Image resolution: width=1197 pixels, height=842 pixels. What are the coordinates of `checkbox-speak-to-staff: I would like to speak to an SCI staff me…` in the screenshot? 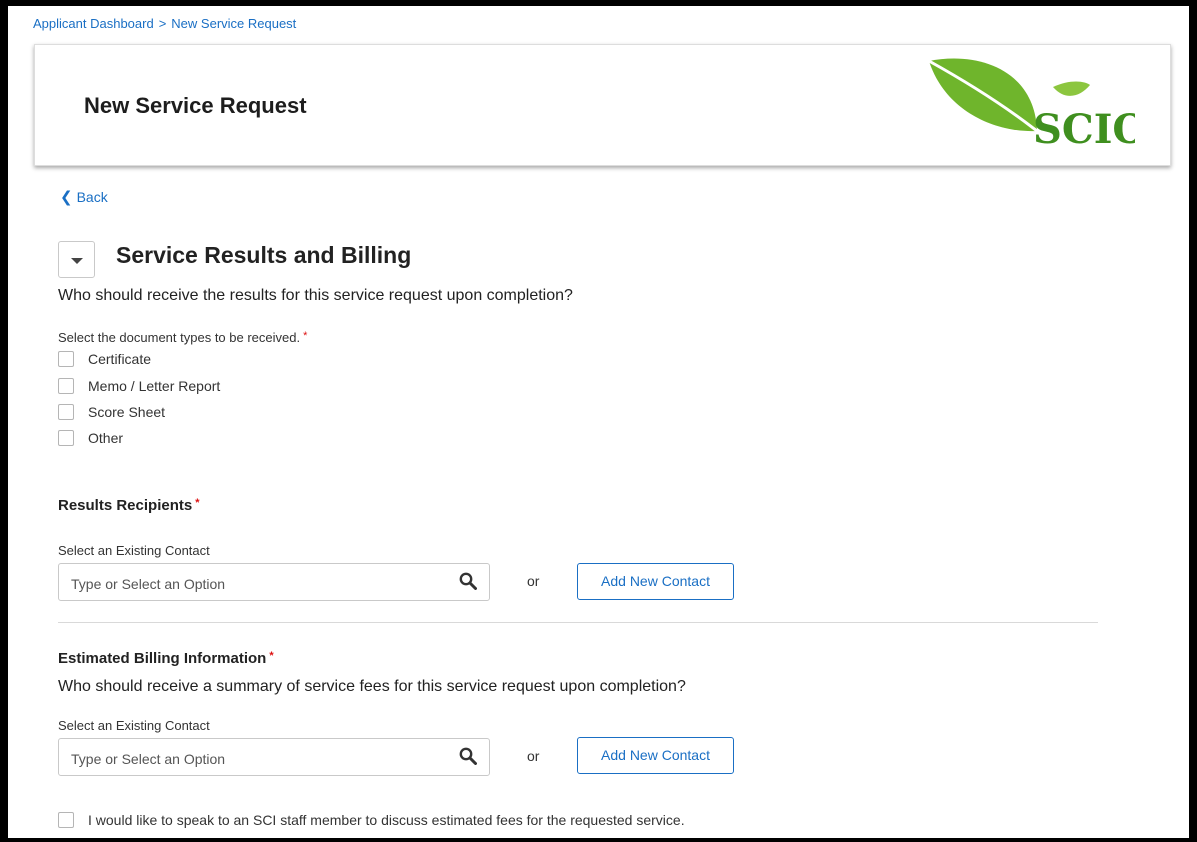 It's located at (371, 820).